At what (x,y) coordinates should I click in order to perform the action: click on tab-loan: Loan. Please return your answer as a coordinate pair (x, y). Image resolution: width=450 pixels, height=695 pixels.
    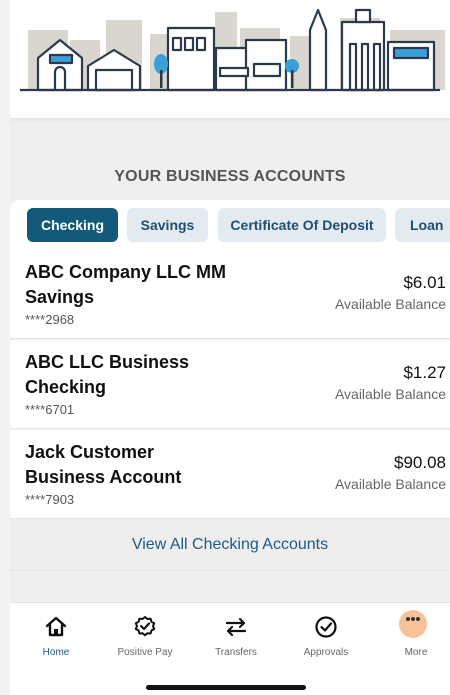
    Looking at the image, I should click on (422, 225).